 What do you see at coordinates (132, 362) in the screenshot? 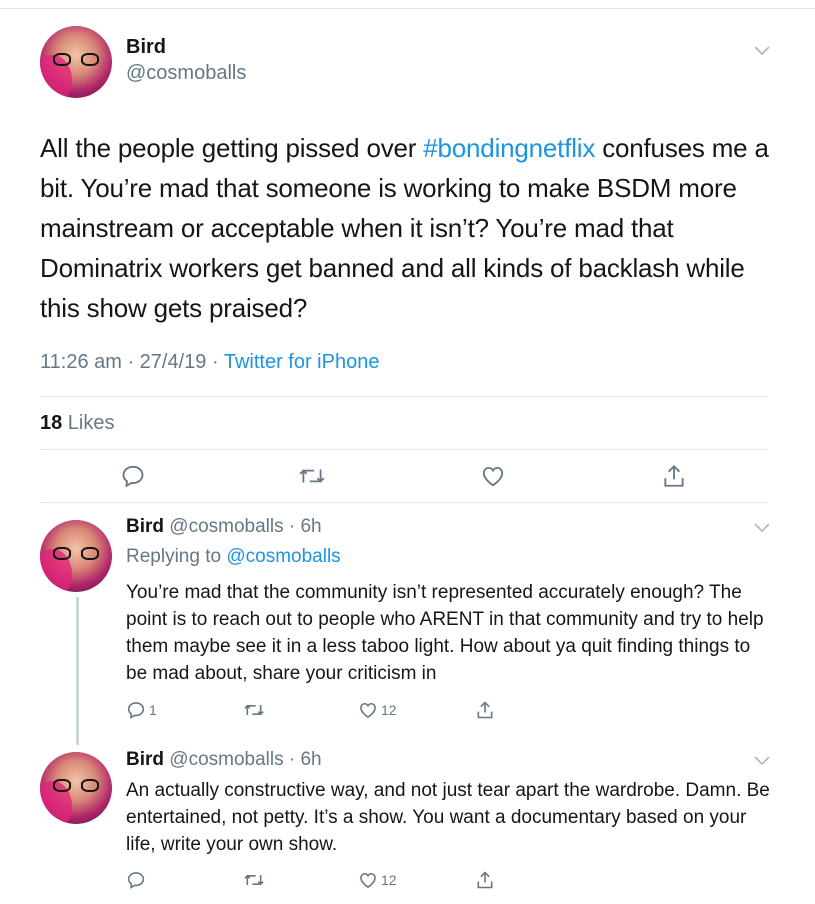
I see `timestamp: 11:26 am · 27/4/19 ·` at bounding box center [132, 362].